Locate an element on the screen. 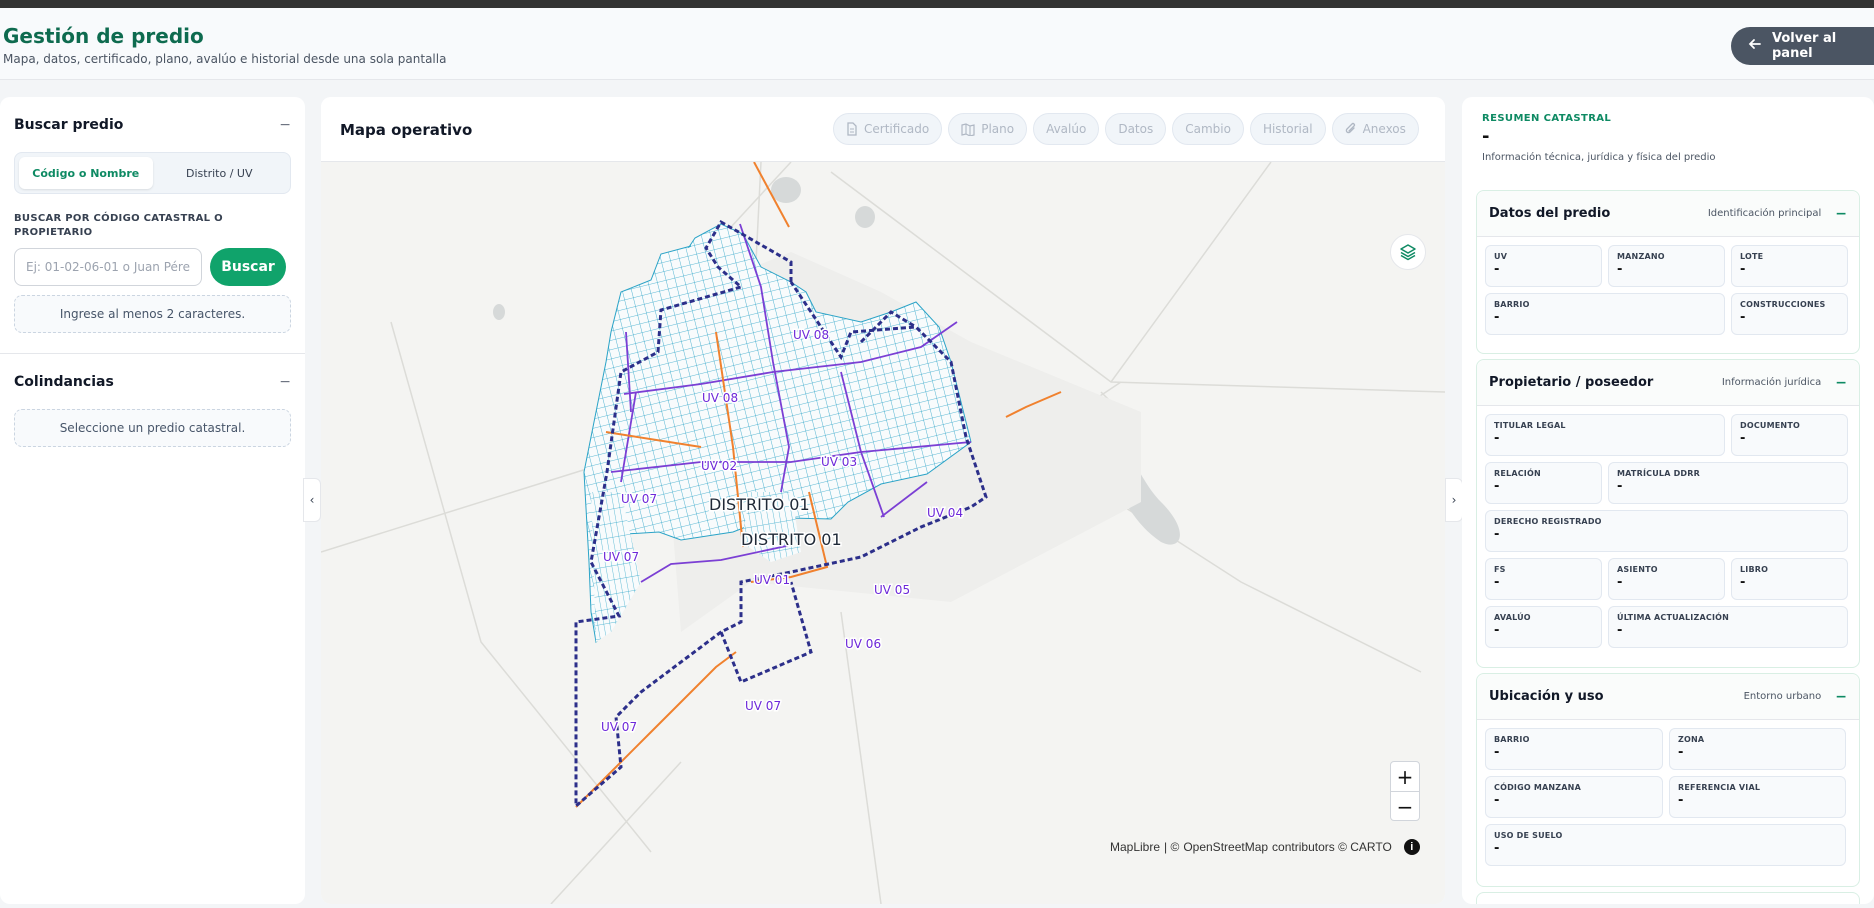 This screenshot has width=1874, height=908. field-fs: FS - is located at coordinates (1543, 579).